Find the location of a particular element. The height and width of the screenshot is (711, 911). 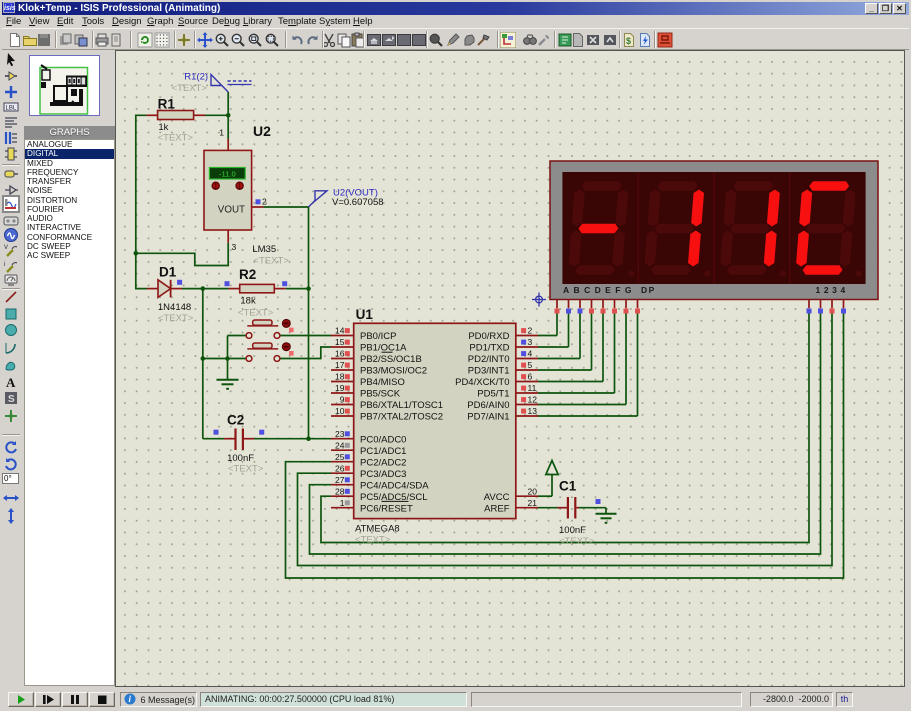

svg-text: 4 is located at coordinates (530, 354).